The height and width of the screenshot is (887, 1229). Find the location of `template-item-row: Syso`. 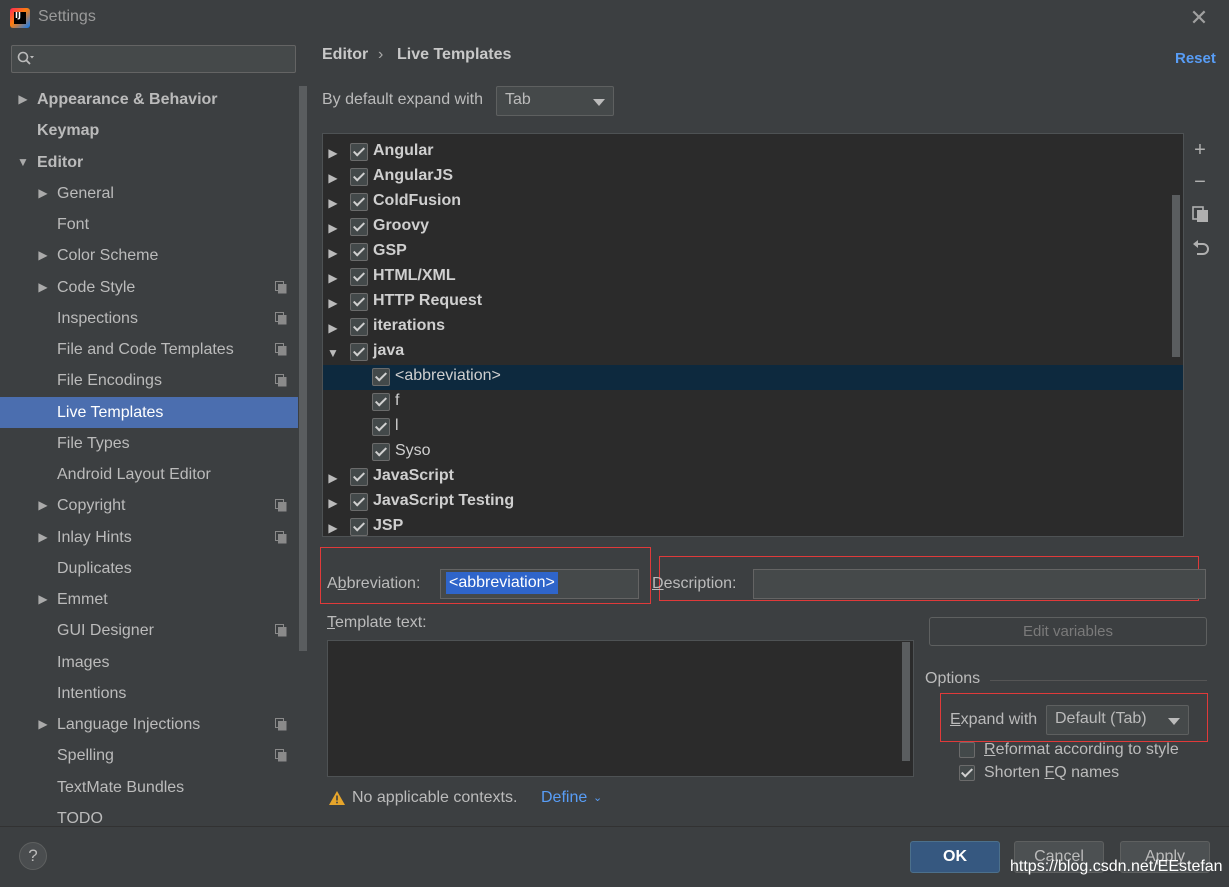

template-item-row: Syso is located at coordinates (753, 452).